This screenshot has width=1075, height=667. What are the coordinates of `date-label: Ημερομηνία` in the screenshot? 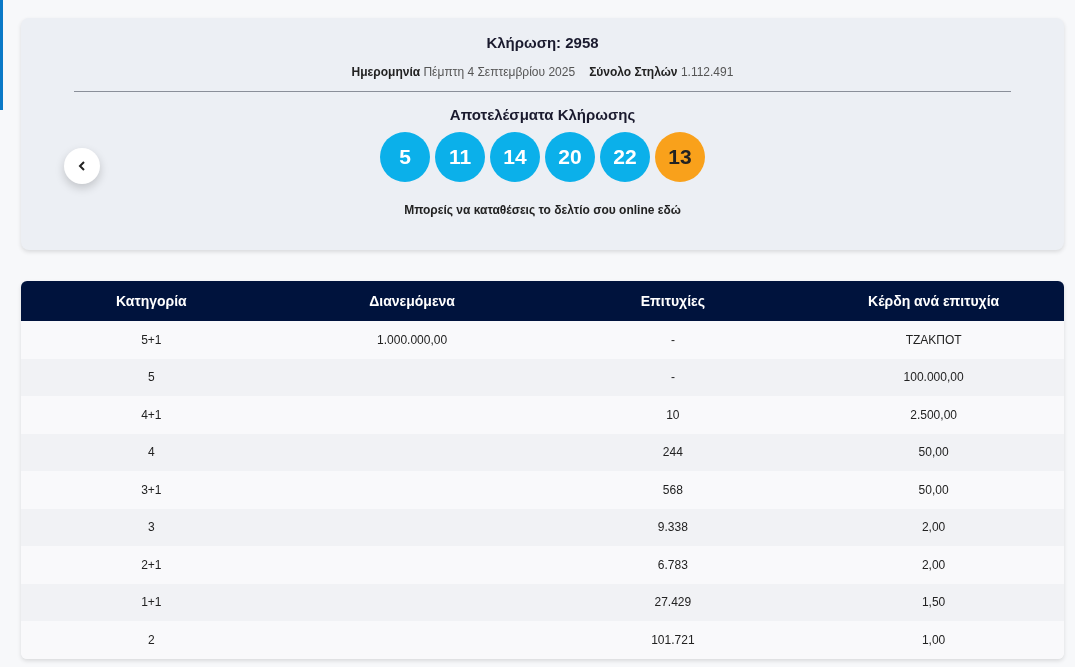 It's located at (386, 72).